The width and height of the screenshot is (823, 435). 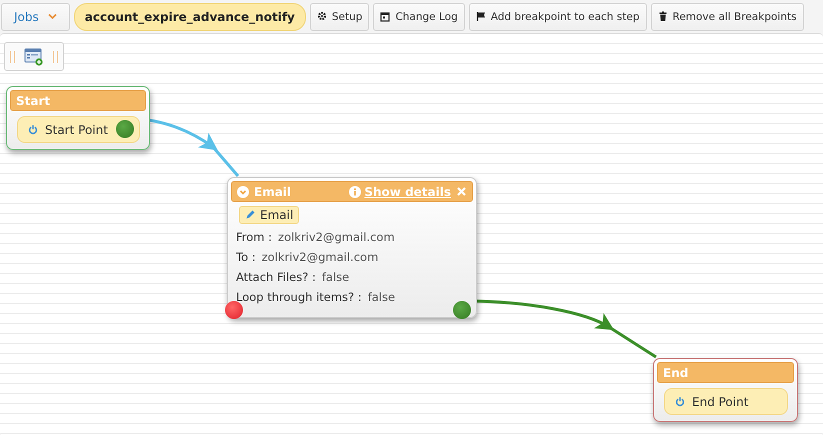 What do you see at coordinates (246, 257) in the screenshot?
I see `field-label: To :` at bounding box center [246, 257].